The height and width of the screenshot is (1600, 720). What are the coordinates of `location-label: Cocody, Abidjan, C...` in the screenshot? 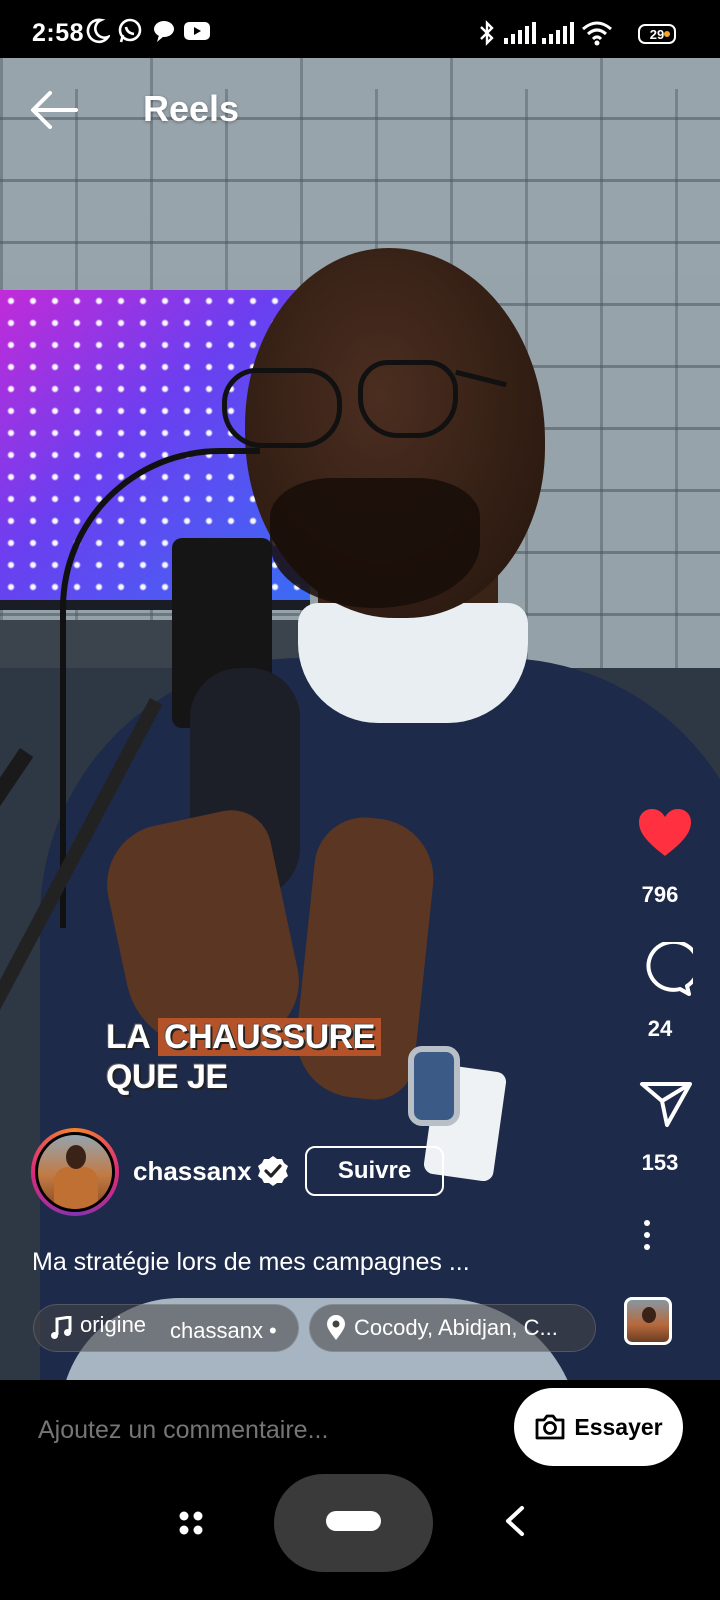 It's located at (456, 1327).